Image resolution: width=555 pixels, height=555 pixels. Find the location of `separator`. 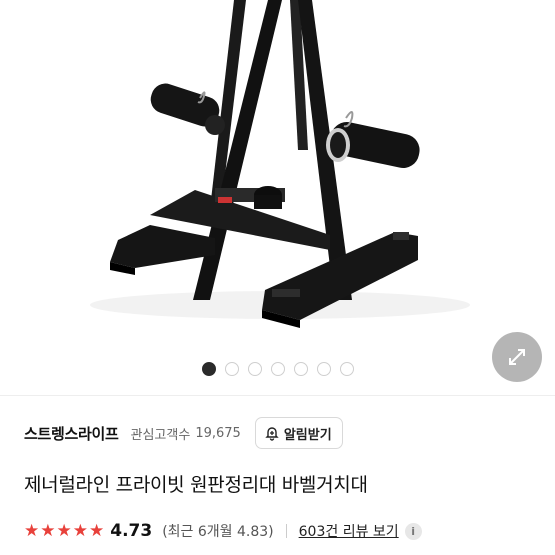

separator is located at coordinates (286, 531).